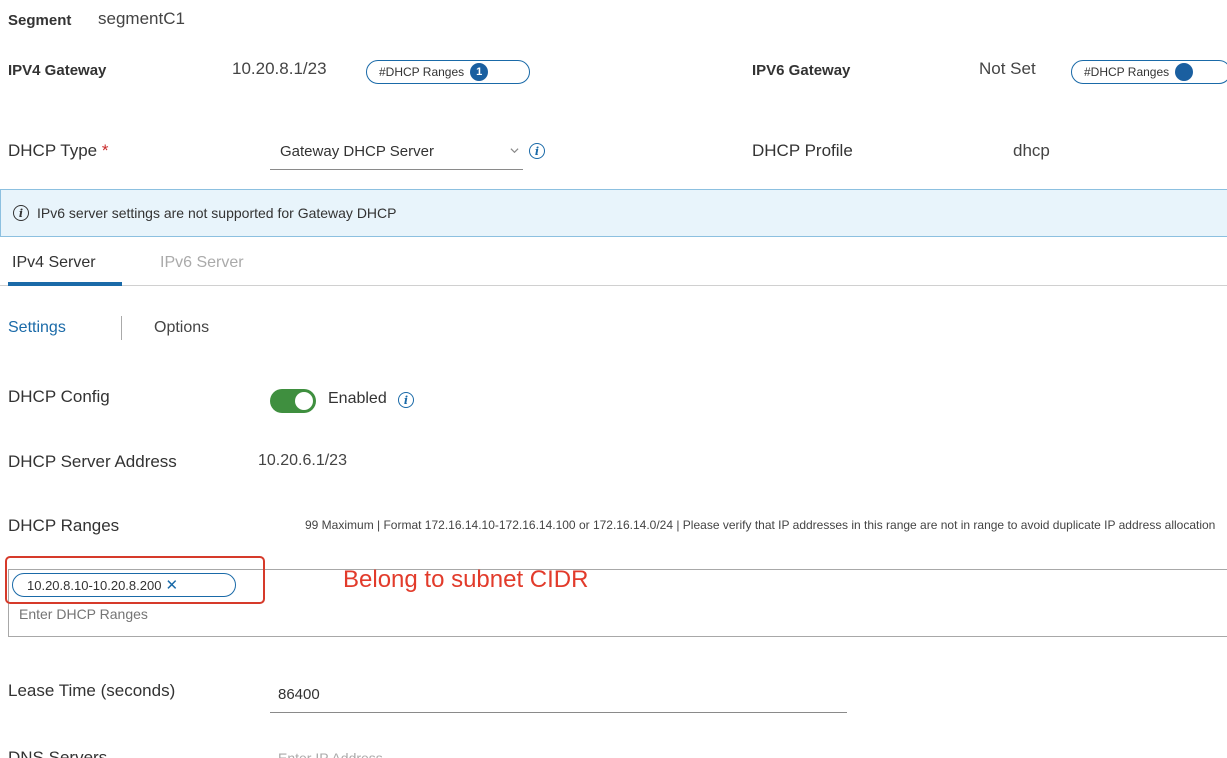  Describe the element at coordinates (1031, 150) in the screenshot. I see `dhcp-profile-value: dhcp` at that location.